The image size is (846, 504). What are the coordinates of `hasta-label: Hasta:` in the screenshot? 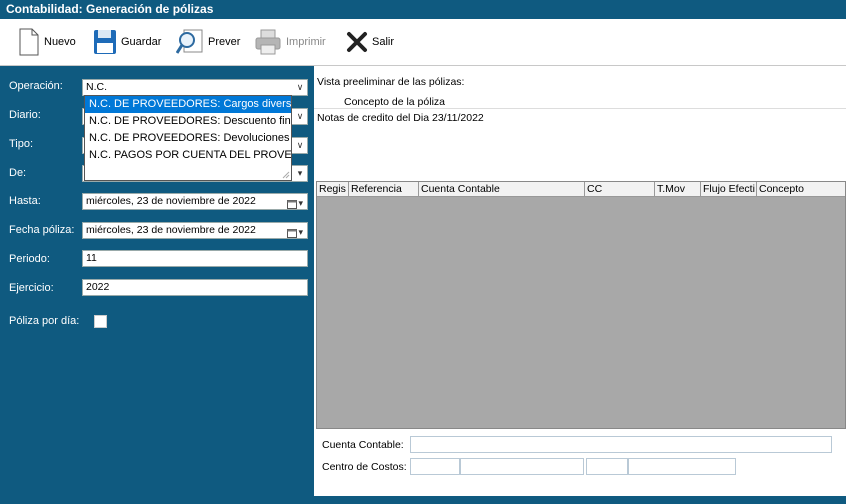 It's located at (25, 201).